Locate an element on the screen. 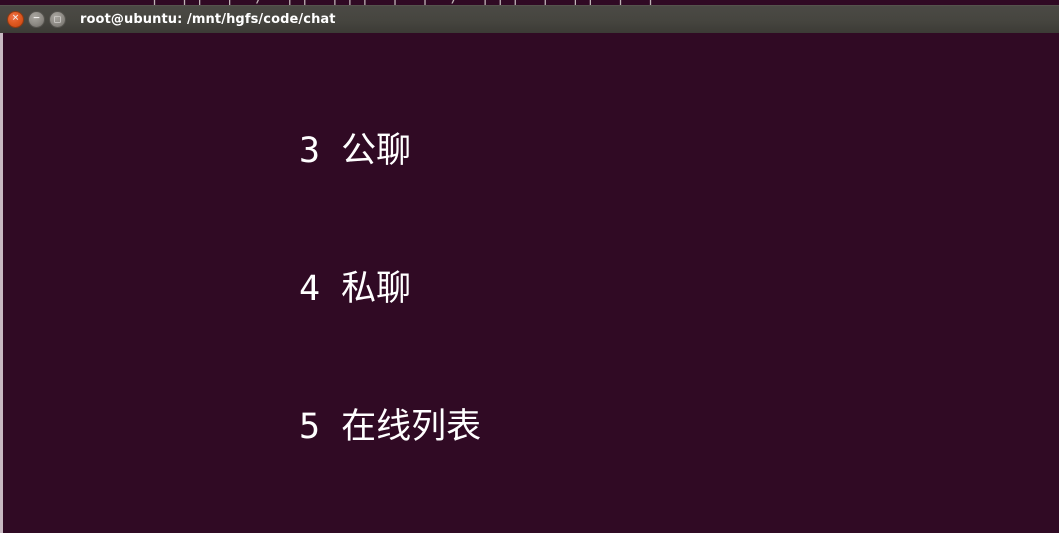 This screenshot has height=533, width=1059. terminal-line: 4 私聊 is located at coordinates (208, 289).